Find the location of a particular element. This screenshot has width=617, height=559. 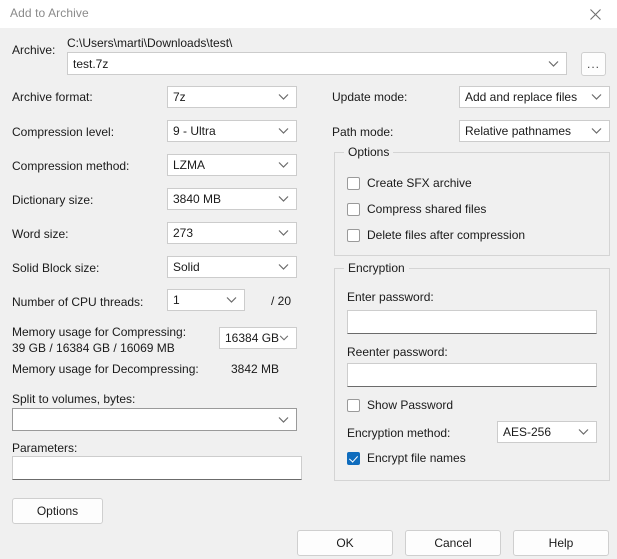

memory-decompressing-label: Memory usage for Decompressing: is located at coordinates (105, 369).